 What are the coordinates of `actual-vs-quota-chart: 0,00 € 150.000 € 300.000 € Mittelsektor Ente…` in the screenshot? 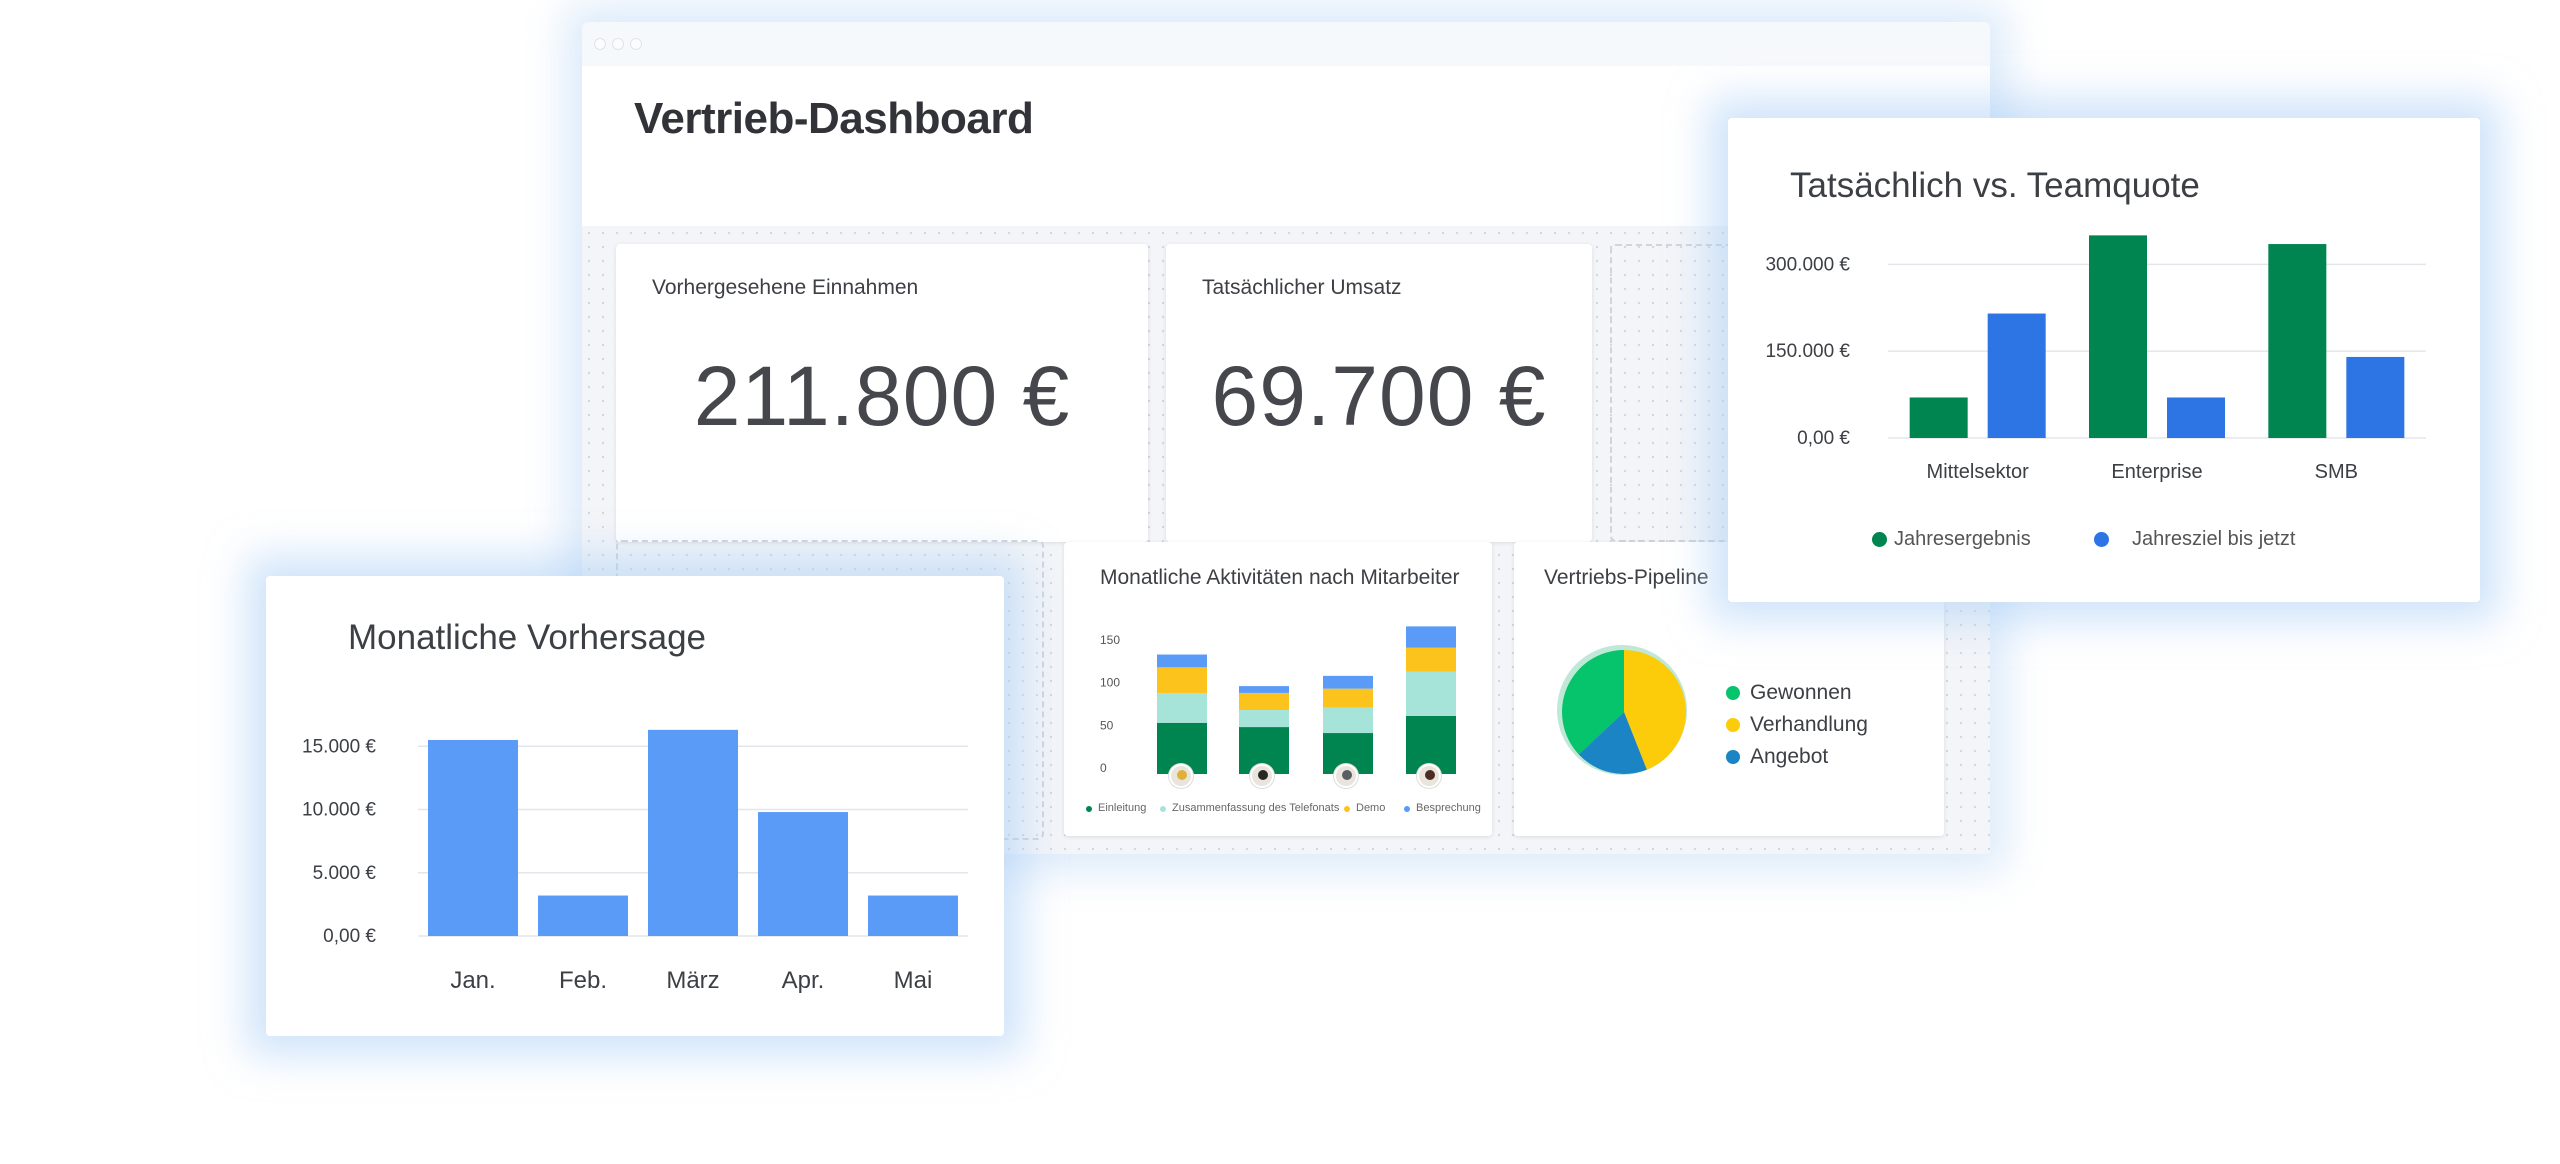 It's located at (2095, 359).